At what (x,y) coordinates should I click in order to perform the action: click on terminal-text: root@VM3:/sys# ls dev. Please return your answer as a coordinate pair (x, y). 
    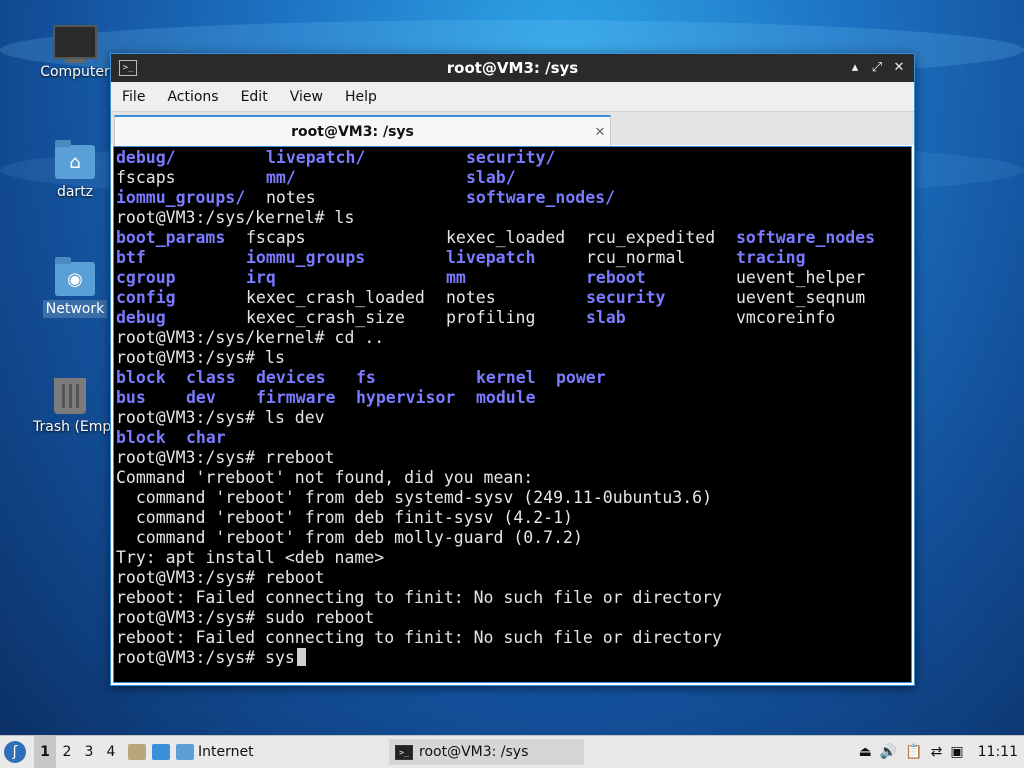
    Looking at the image, I should click on (220, 417).